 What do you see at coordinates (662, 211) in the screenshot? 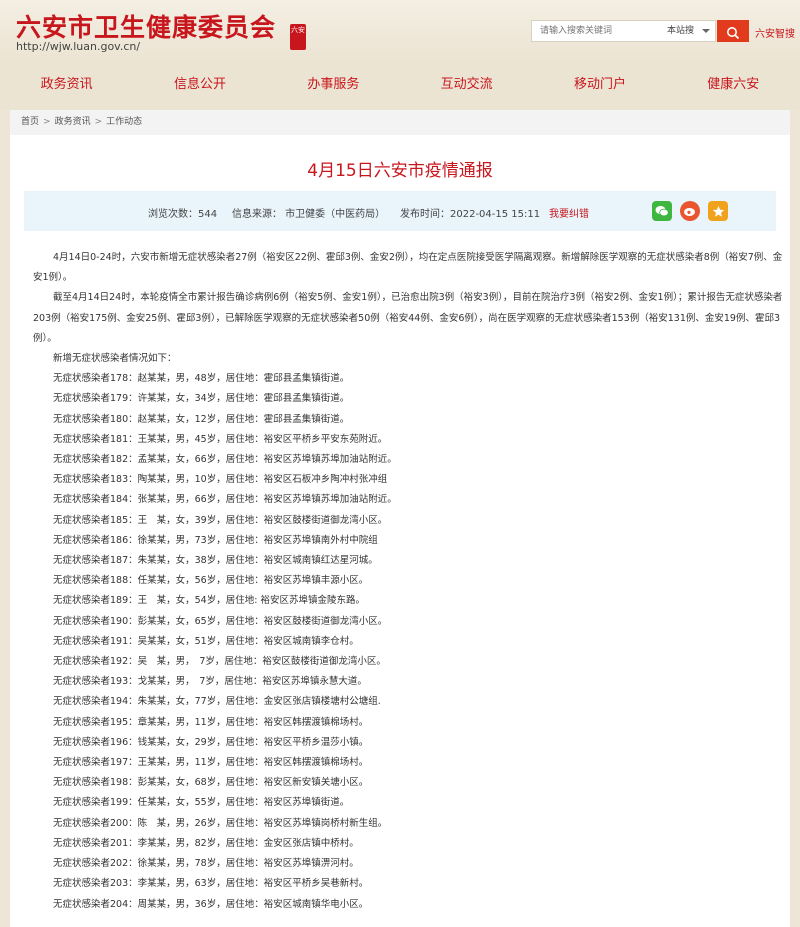
I see `wechat-icon` at bounding box center [662, 211].